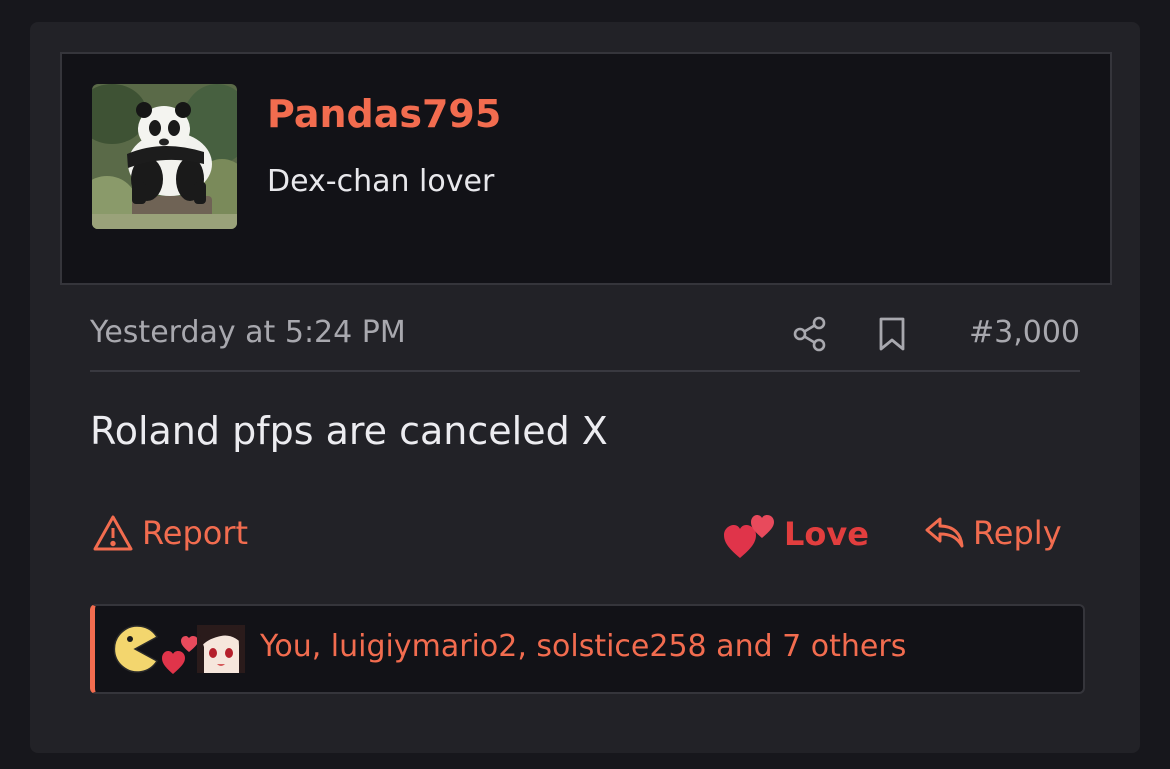 The height and width of the screenshot is (769, 1170). Describe the element at coordinates (892, 334) in the screenshot. I see `bookmark-icon` at that location.